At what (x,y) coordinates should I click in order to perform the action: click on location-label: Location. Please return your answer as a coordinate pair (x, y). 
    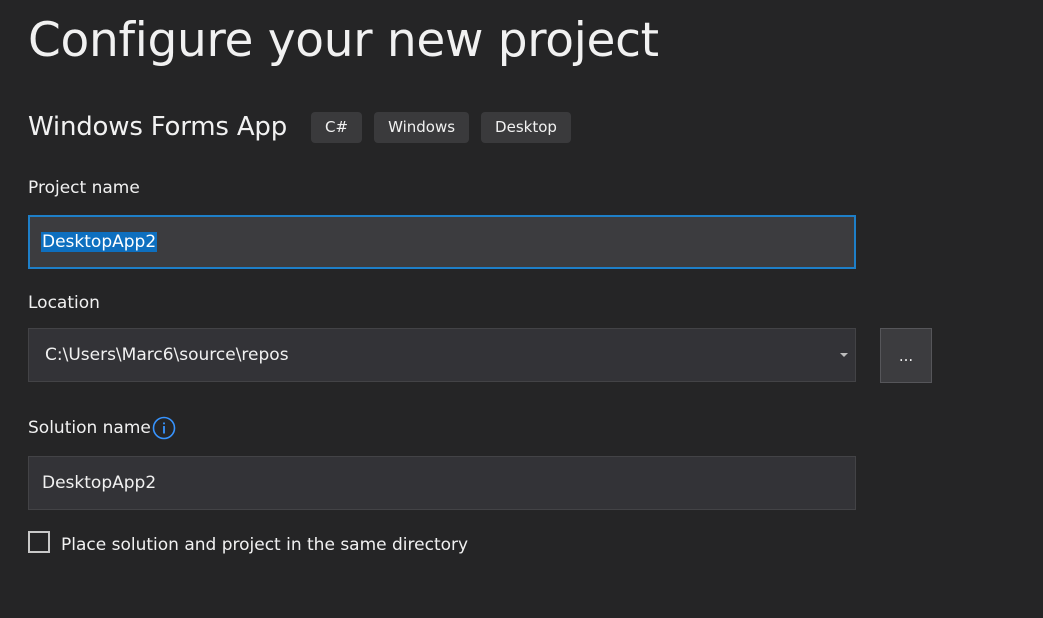
    Looking at the image, I should click on (64, 303).